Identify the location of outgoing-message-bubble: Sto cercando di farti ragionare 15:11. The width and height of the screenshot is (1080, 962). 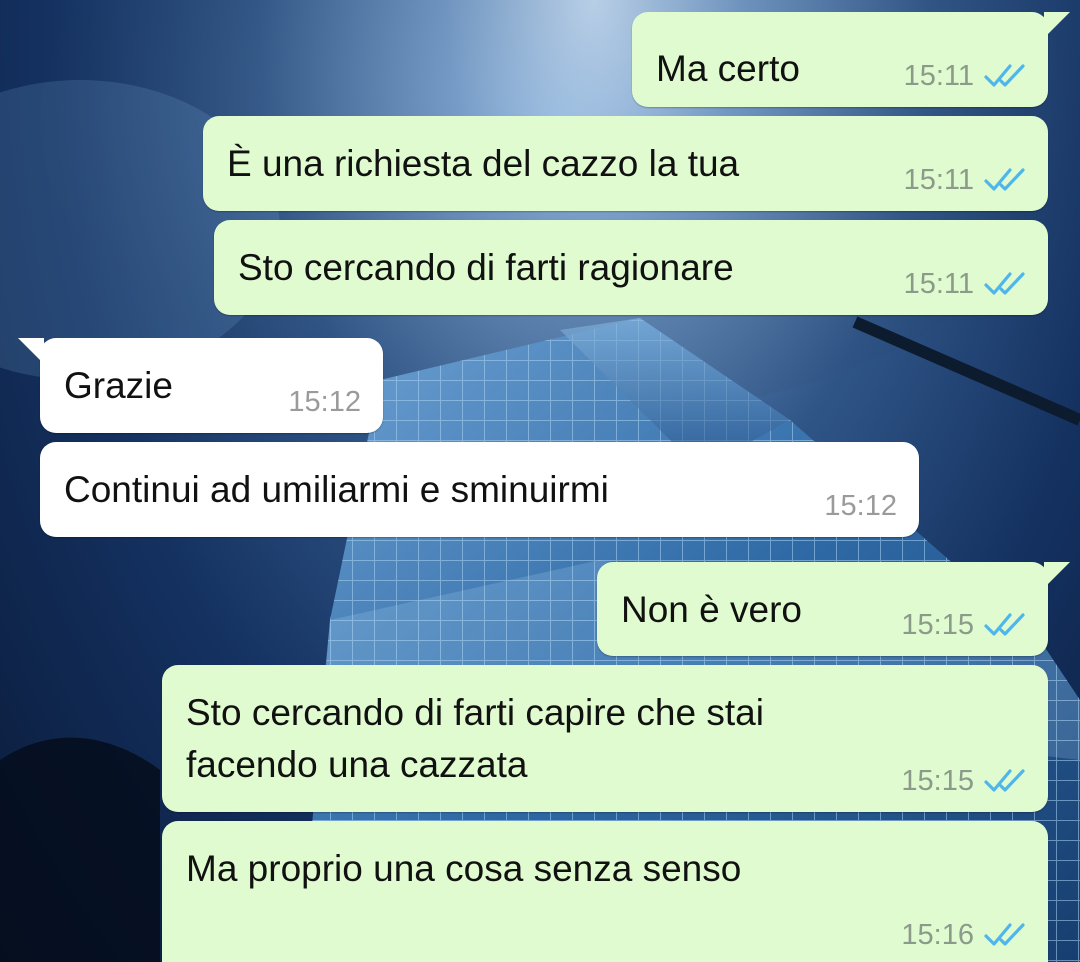
(631, 267).